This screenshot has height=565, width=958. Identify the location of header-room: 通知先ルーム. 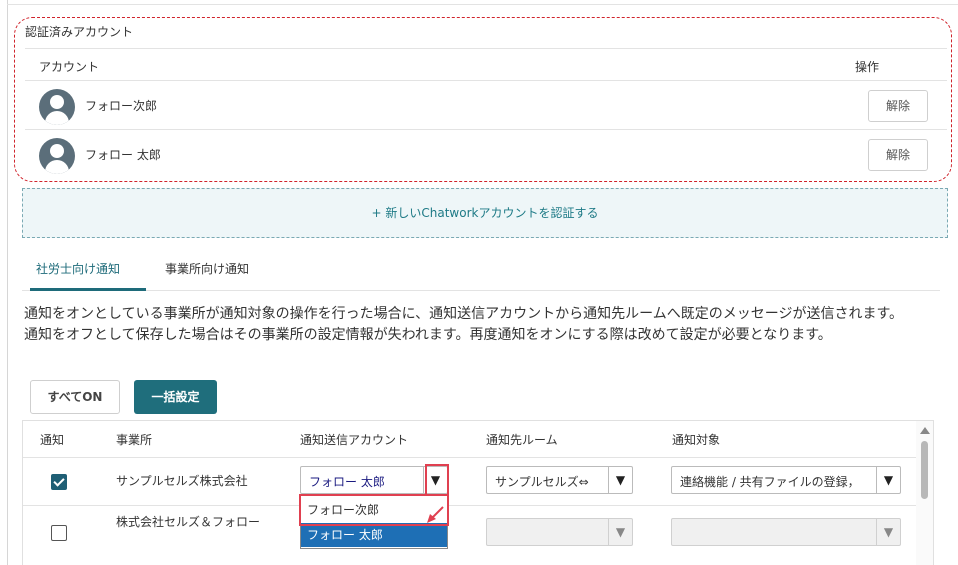
(522, 440).